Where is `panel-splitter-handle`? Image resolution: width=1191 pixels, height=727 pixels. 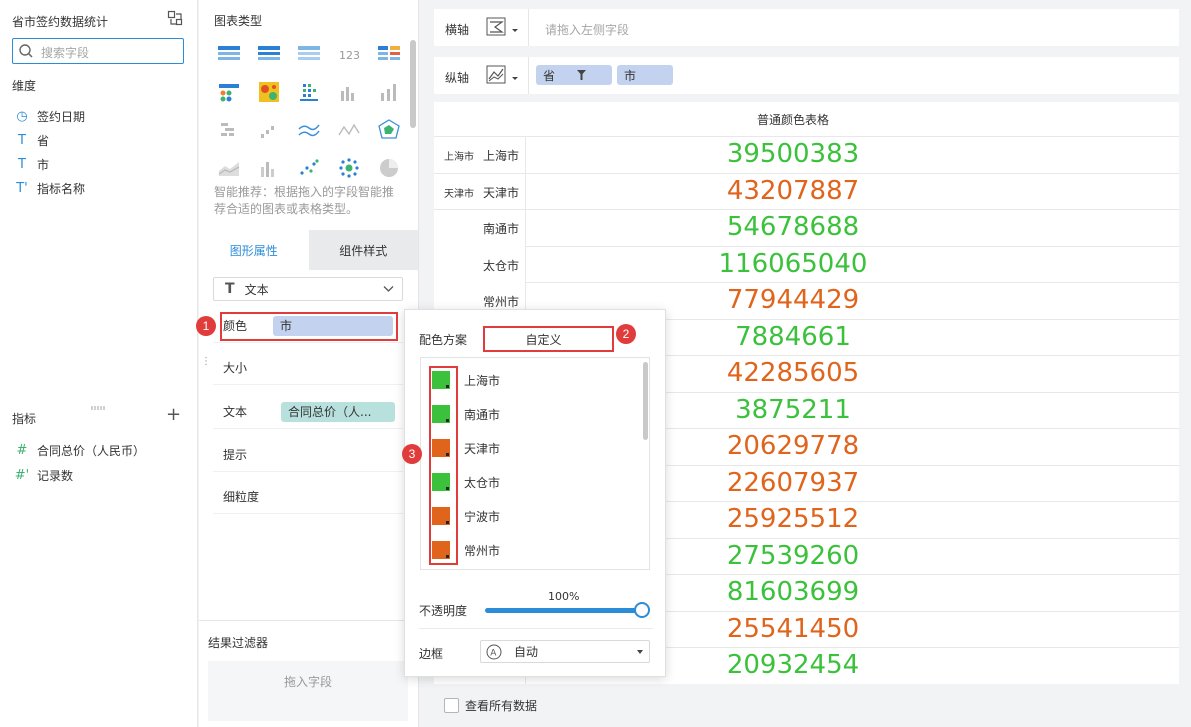
panel-splitter-handle is located at coordinates (98, 404).